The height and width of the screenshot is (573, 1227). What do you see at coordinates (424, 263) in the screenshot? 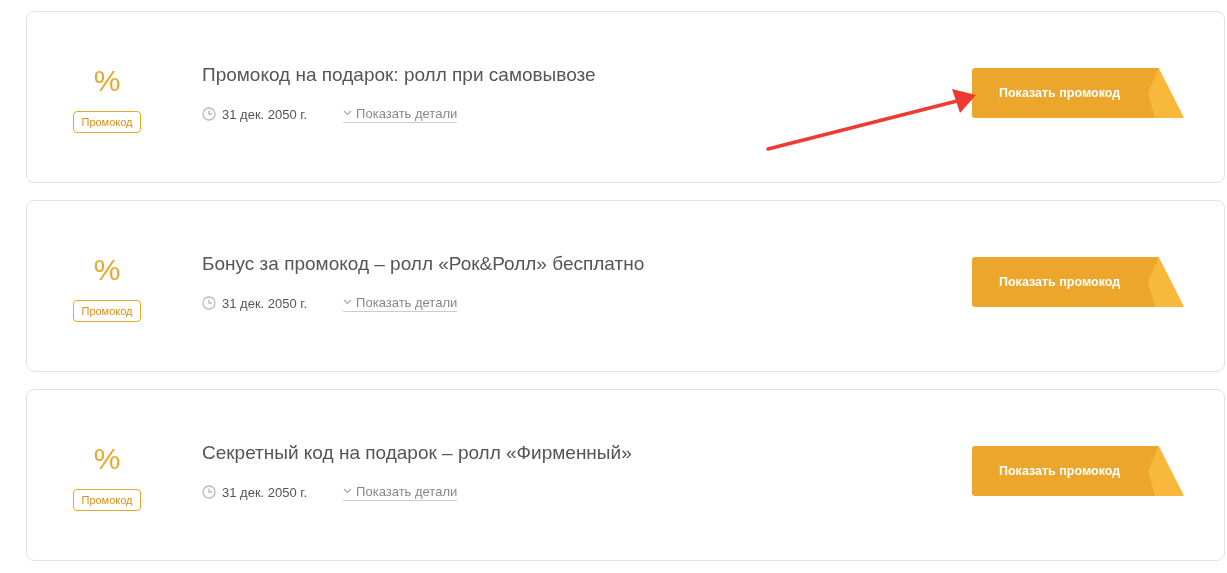
I see `coupon-title: Бонус за промокод – ролл «Рок&Ролл» бесплатно` at bounding box center [424, 263].